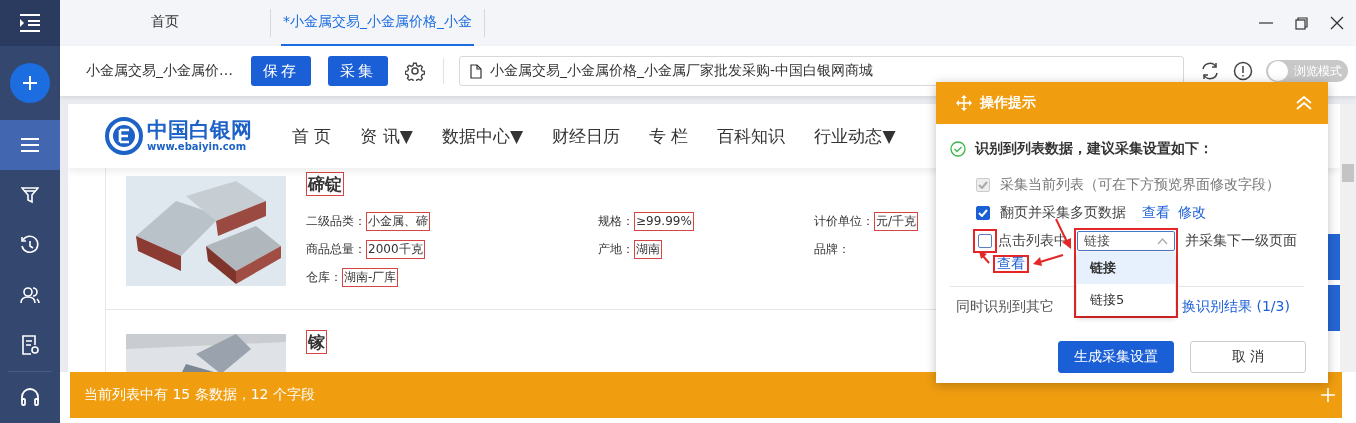  Describe the element at coordinates (30, 195) in the screenshot. I see `filter-icon` at that location.